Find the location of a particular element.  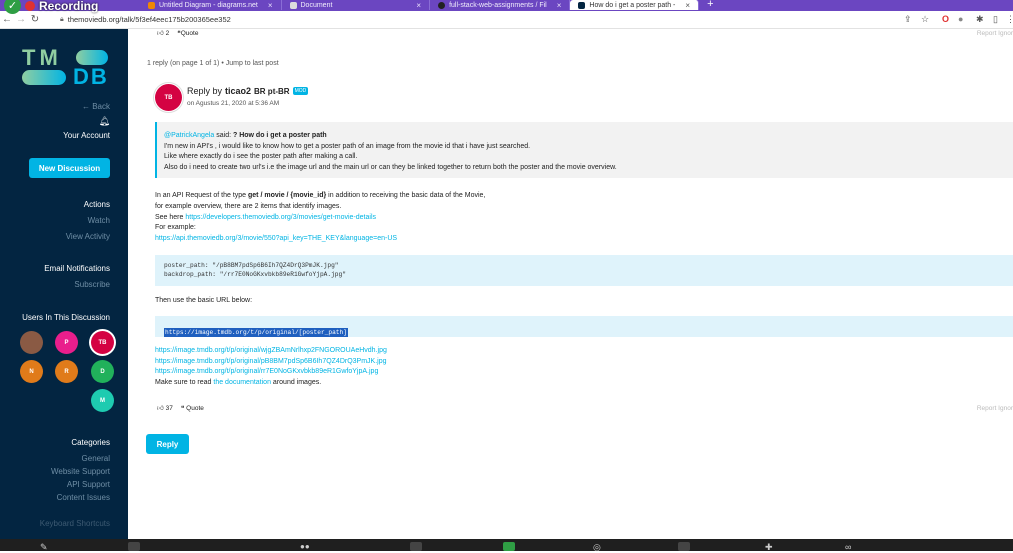

category-link: General is located at coordinates (96, 458).